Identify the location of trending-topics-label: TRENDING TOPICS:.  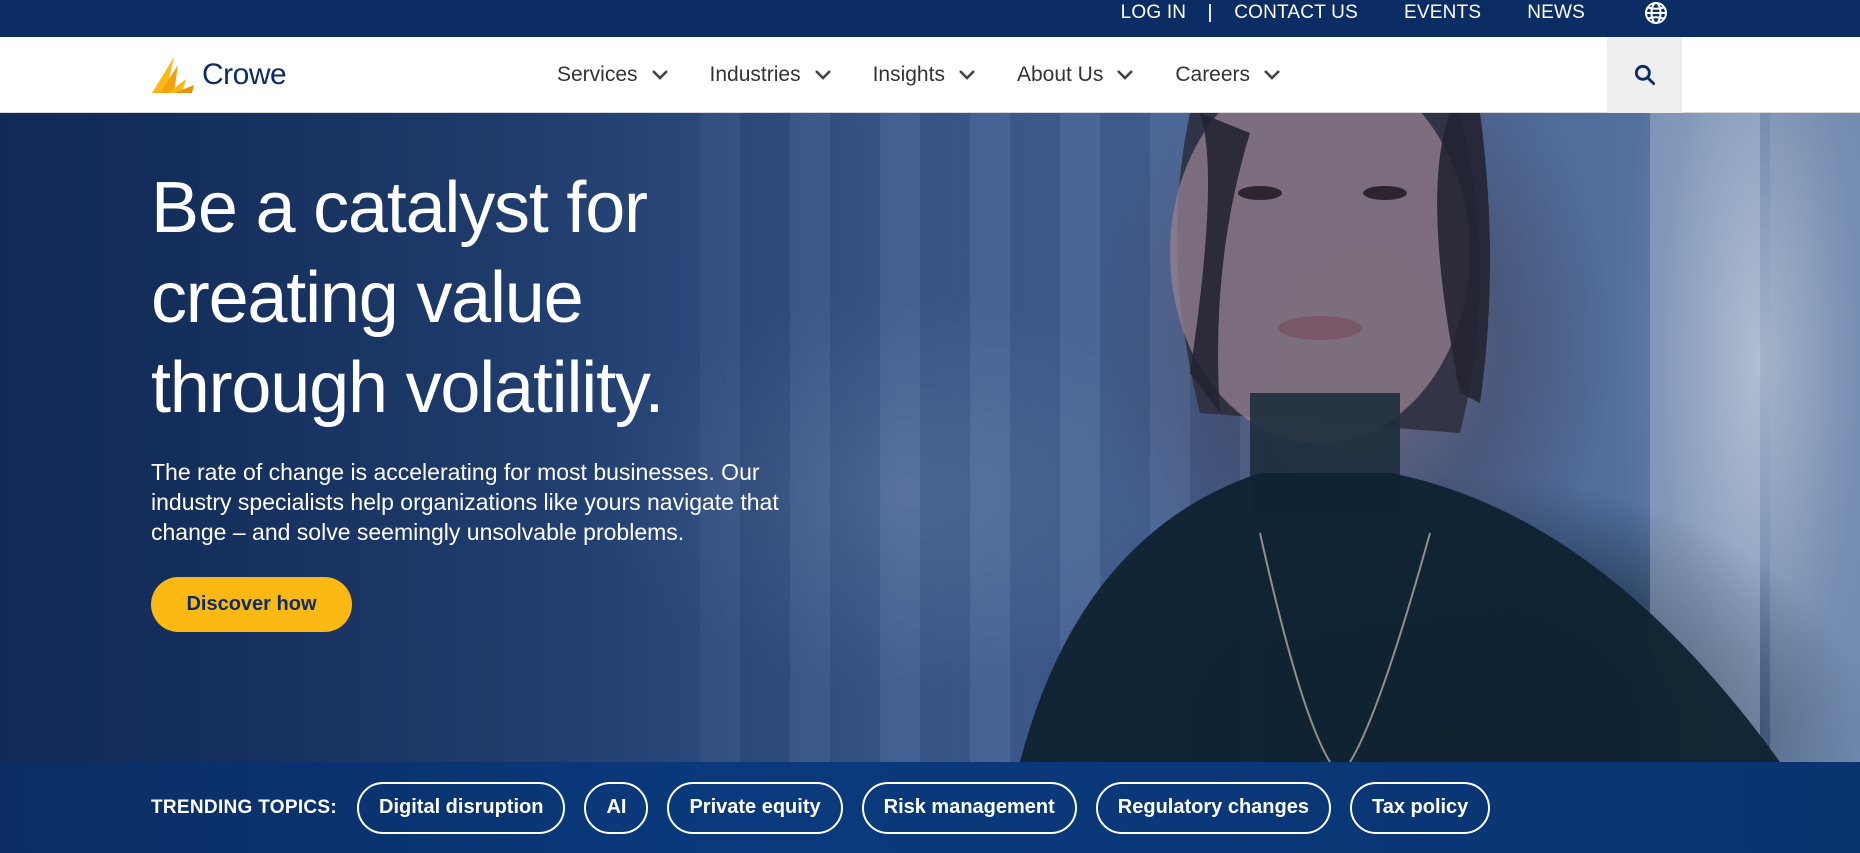
(244, 807).